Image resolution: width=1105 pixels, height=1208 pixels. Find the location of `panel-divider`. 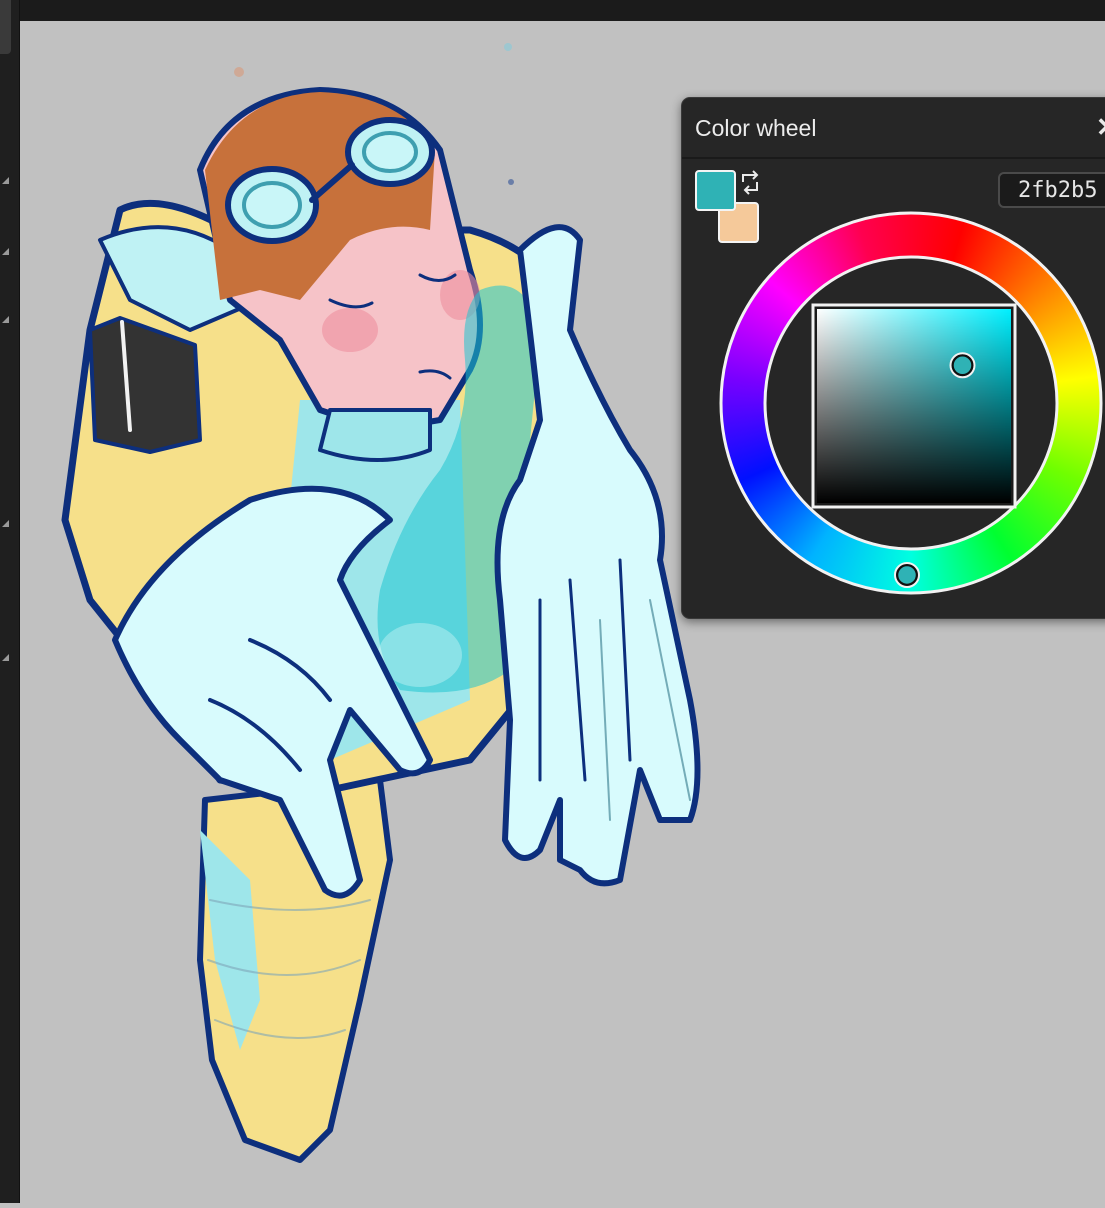

panel-divider is located at coordinates (893, 158).